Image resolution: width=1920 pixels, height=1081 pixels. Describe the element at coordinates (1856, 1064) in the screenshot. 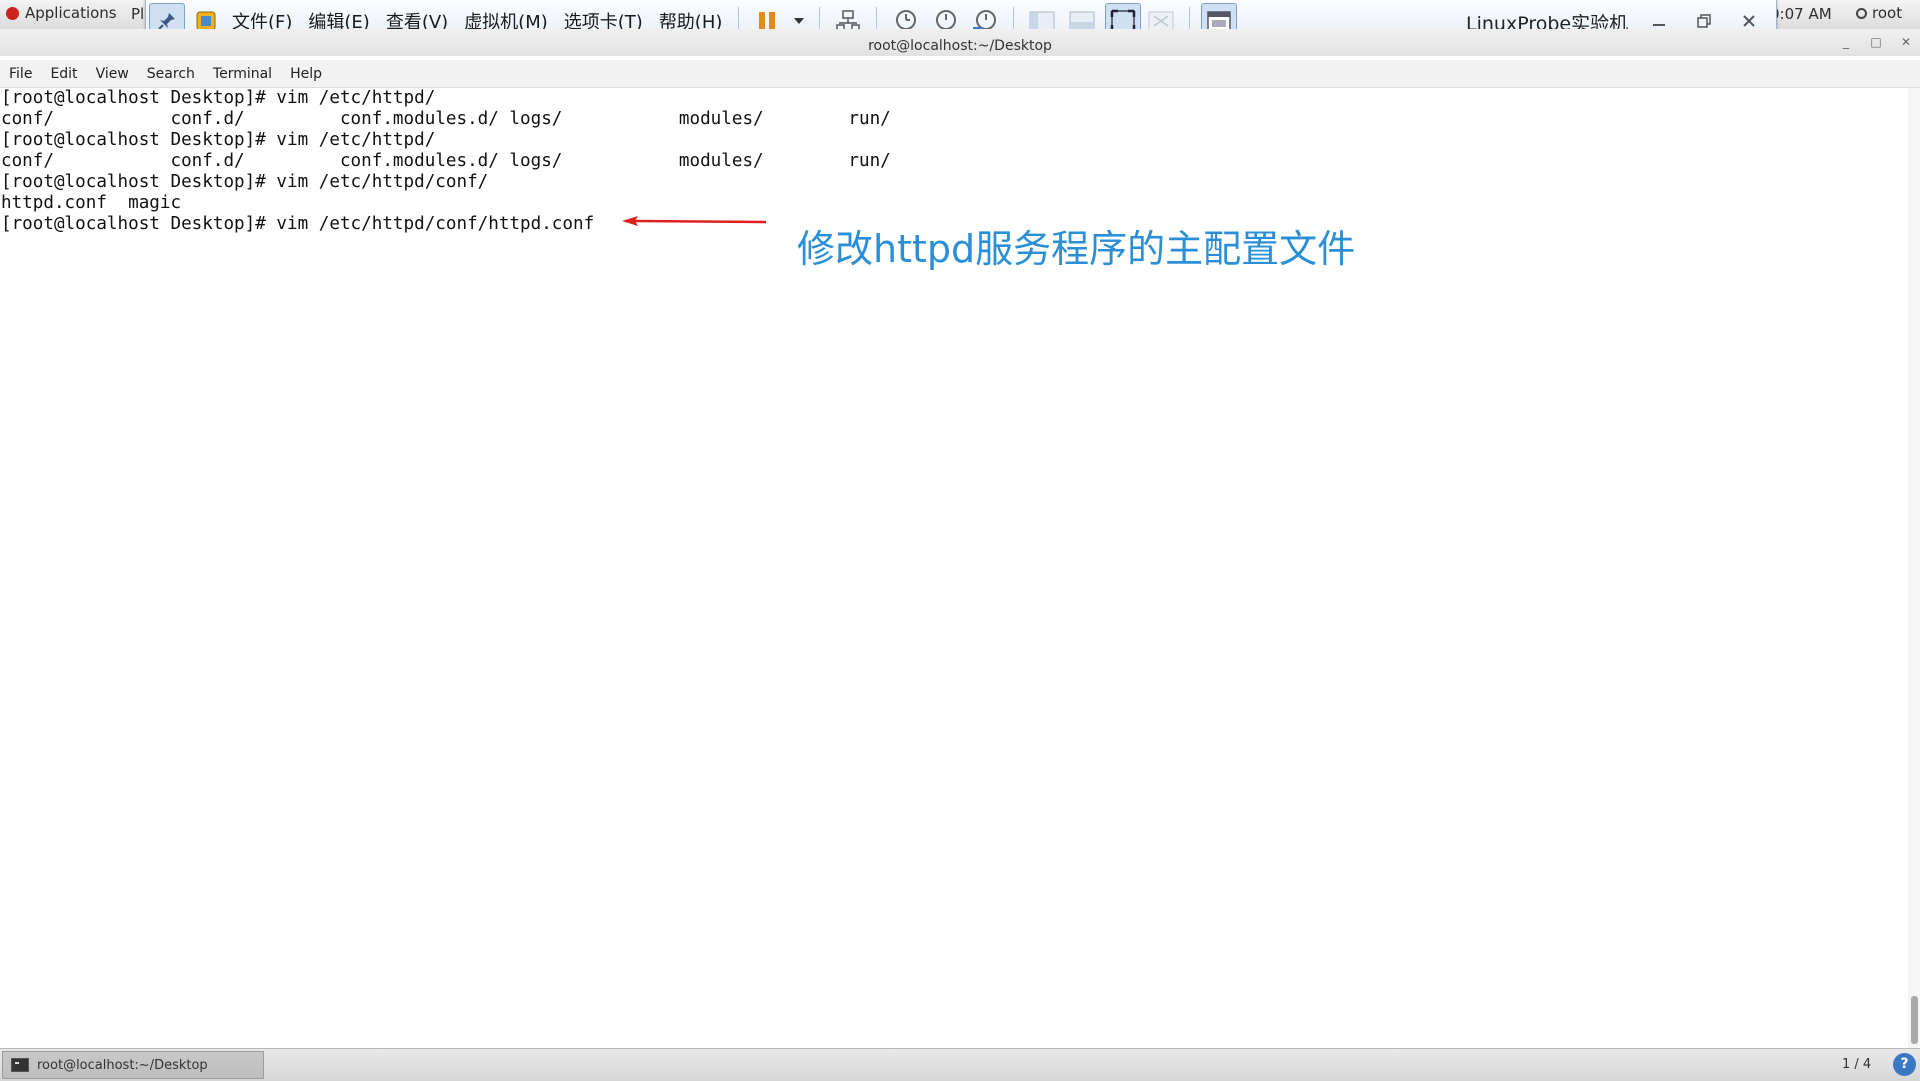

I see `workspace-indicator: 1 / 4` at that location.